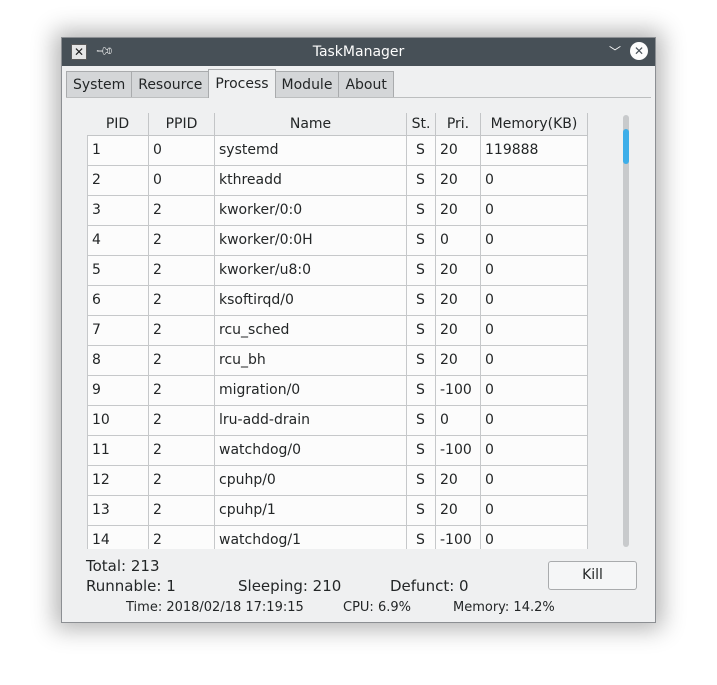 This screenshot has height=685, width=717. What do you see at coordinates (118, 361) in the screenshot?
I see `cell-pid: 8` at bounding box center [118, 361].